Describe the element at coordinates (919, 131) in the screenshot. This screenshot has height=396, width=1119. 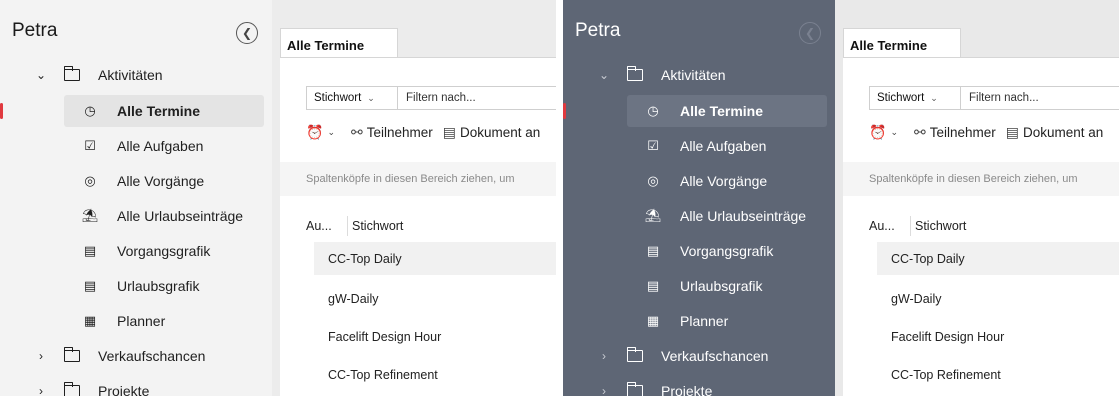
I see `participants-icon: ⚯` at that location.